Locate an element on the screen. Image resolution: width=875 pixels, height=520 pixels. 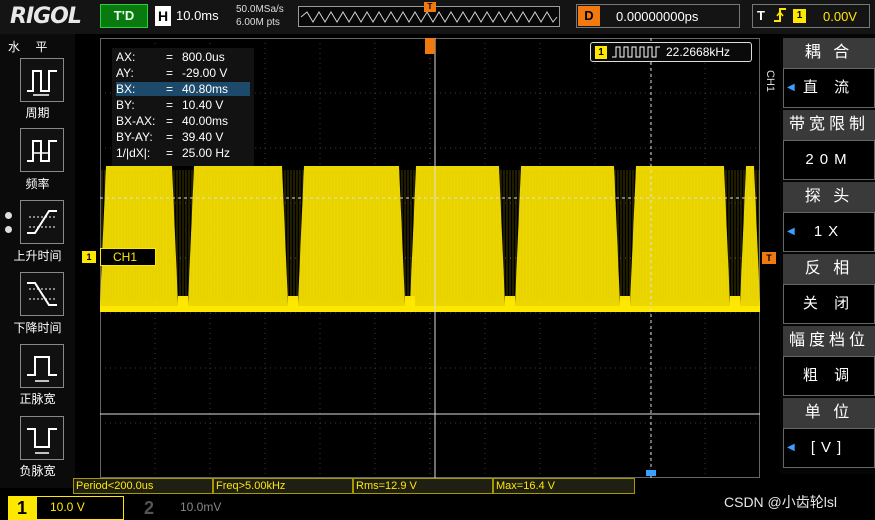
ch1-badge: 1 is located at coordinates (22, 508).